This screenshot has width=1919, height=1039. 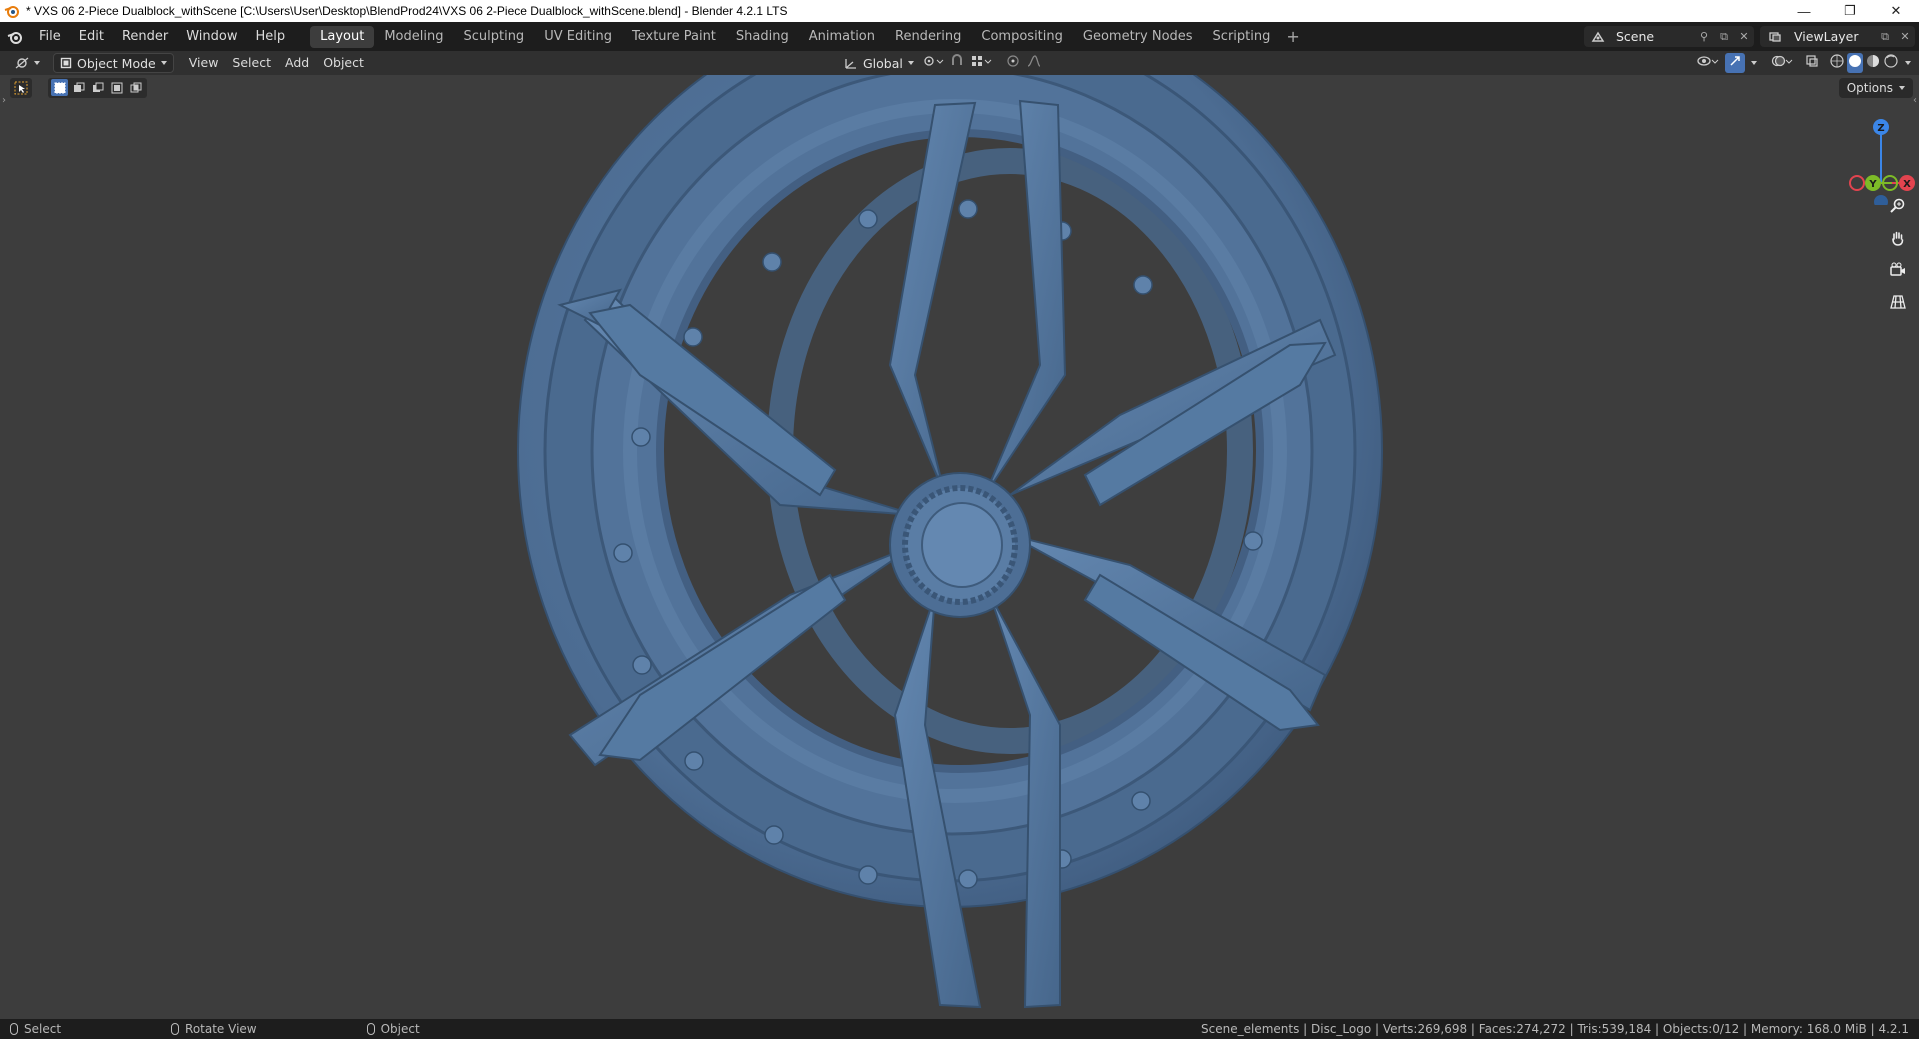 What do you see at coordinates (1735, 63) in the screenshot?
I see `gizmo-toggle-icon` at bounding box center [1735, 63].